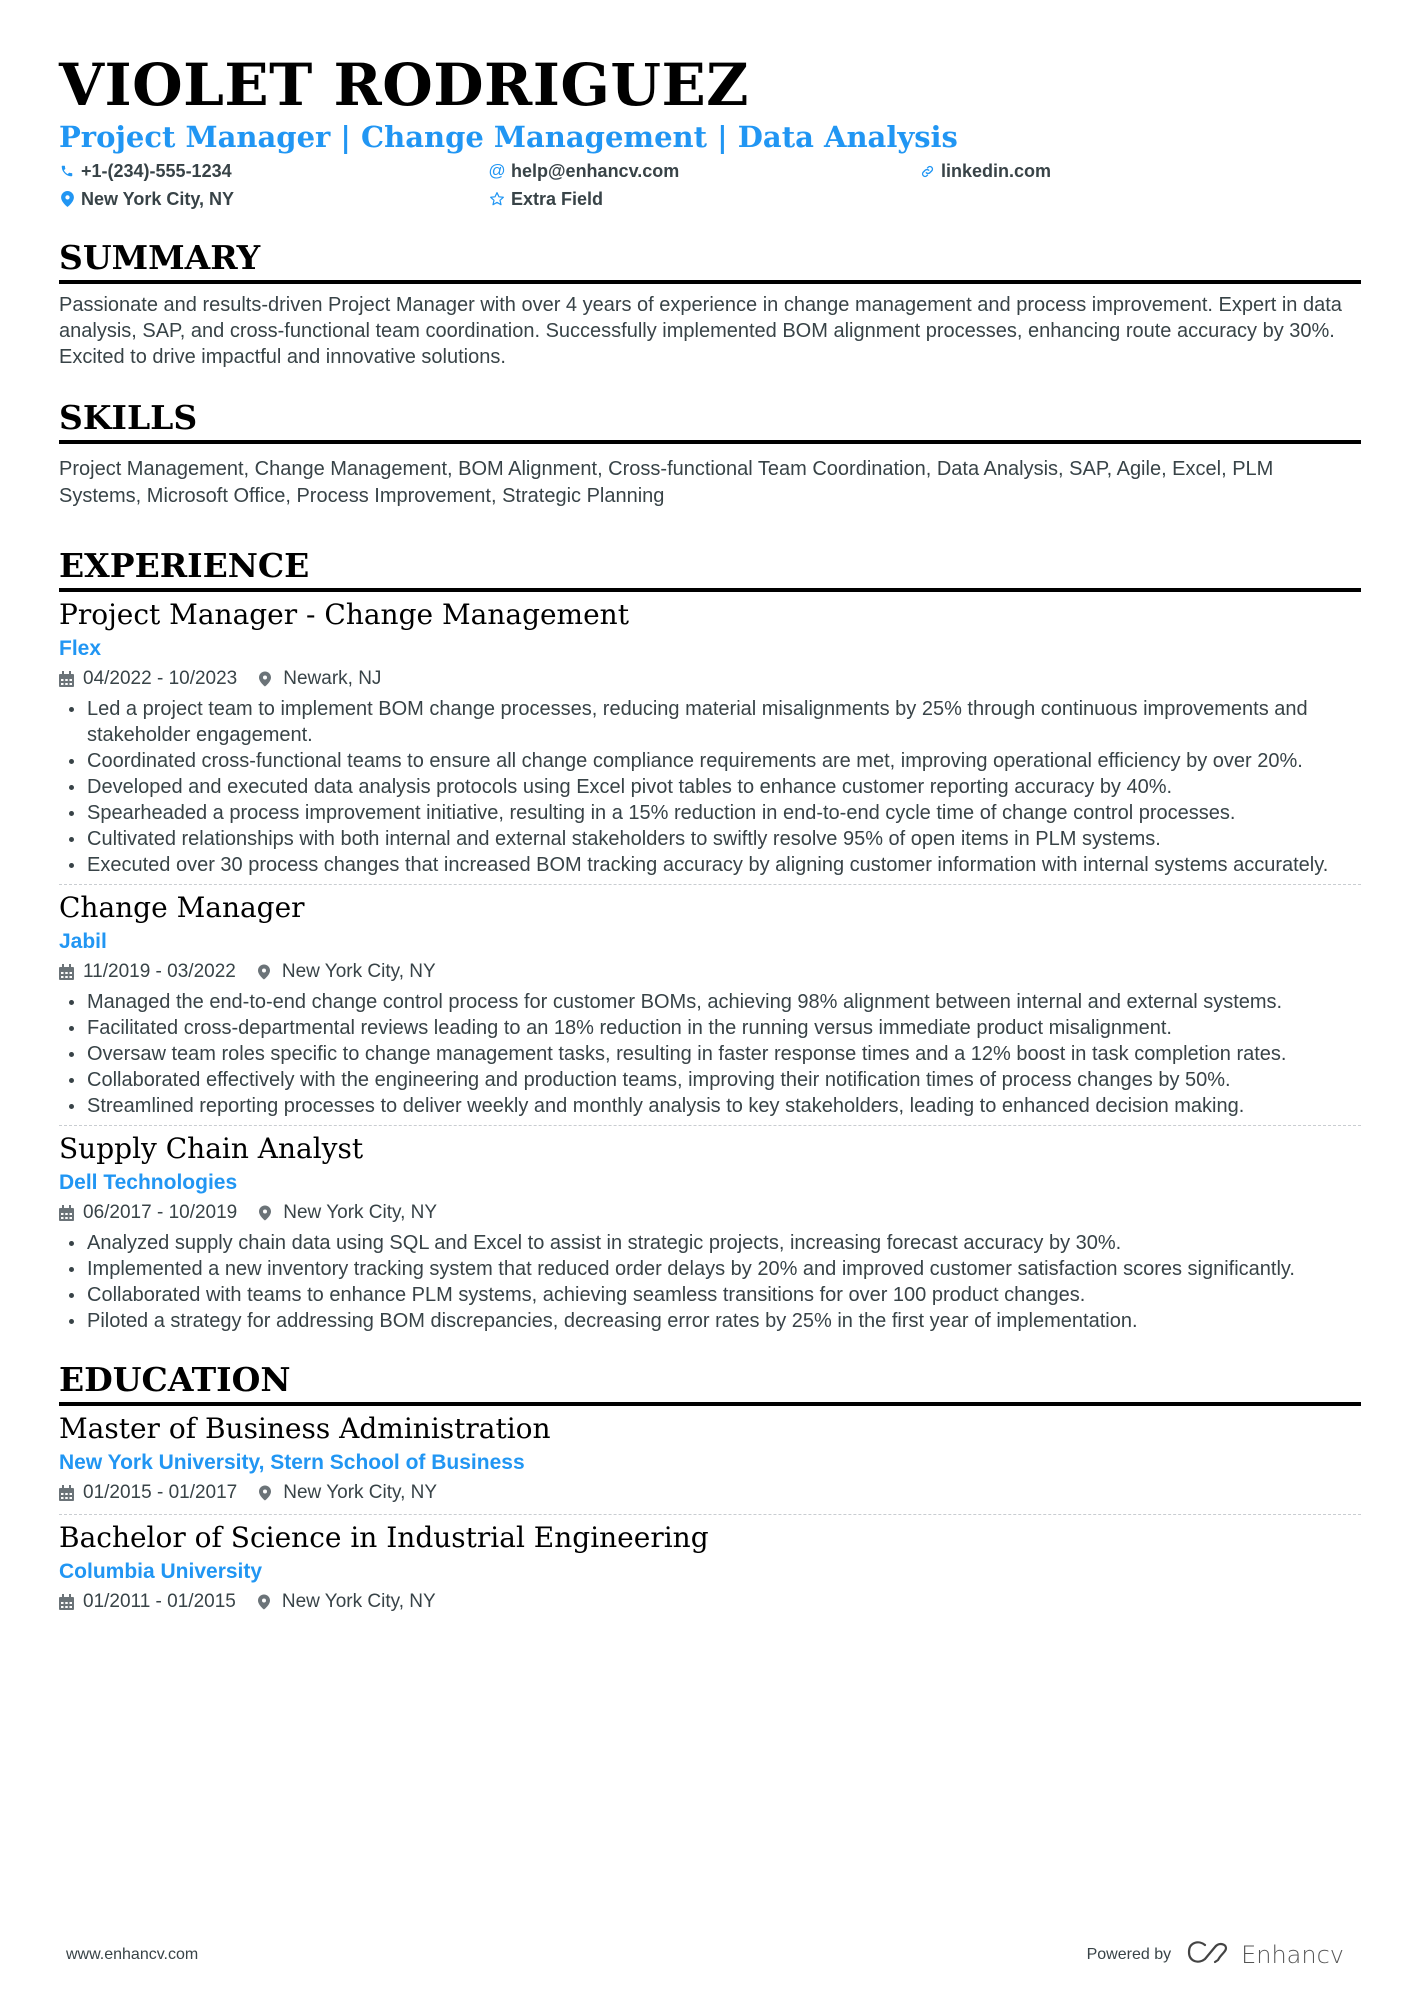 The height and width of the screenshot is (1995, 1410). Describe the element at coordinates (497, 199) in the screenshot. I see `star-icon` at that location.